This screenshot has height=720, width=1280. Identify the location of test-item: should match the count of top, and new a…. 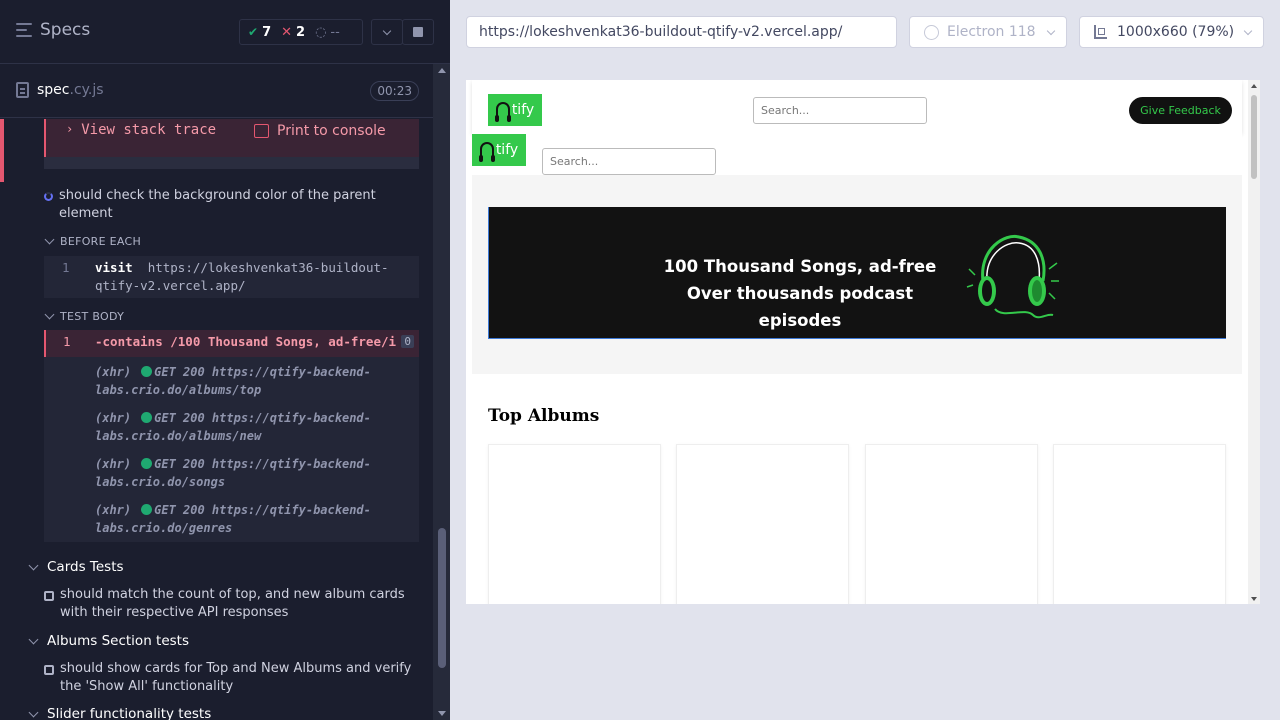
(229, 604).